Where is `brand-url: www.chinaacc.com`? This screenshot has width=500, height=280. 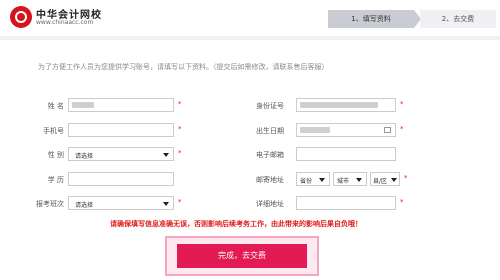
brand-url: www.chinaacc.com is located at coordinates (65, 22).